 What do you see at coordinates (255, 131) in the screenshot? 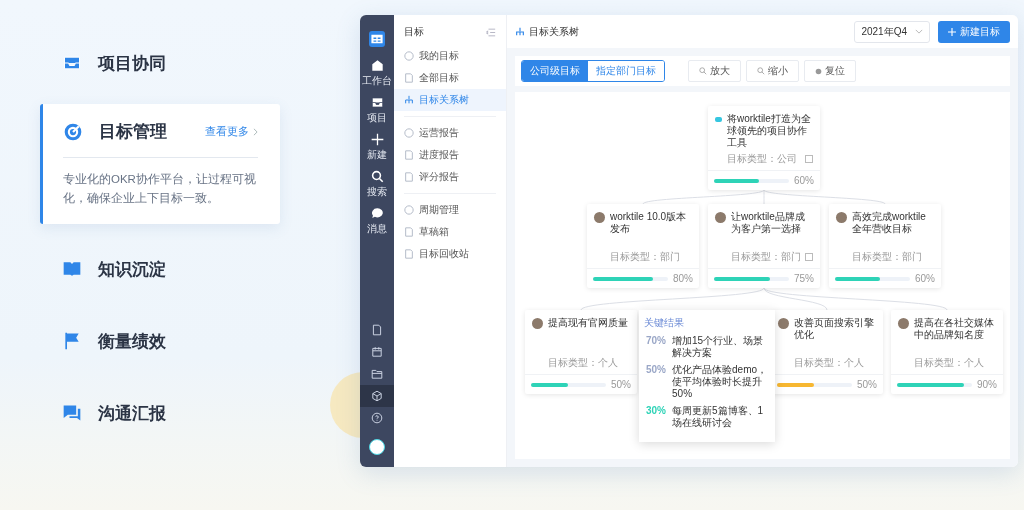
I see `chevron-right-icon` at bounding box center [255, 131].